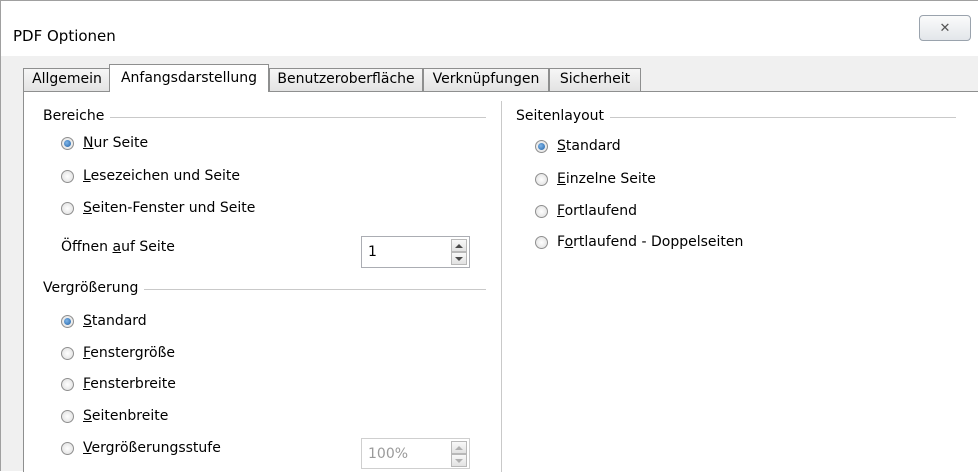  I want to click on radio-fensterbreite: Fensterbreite, so click(118, 384).